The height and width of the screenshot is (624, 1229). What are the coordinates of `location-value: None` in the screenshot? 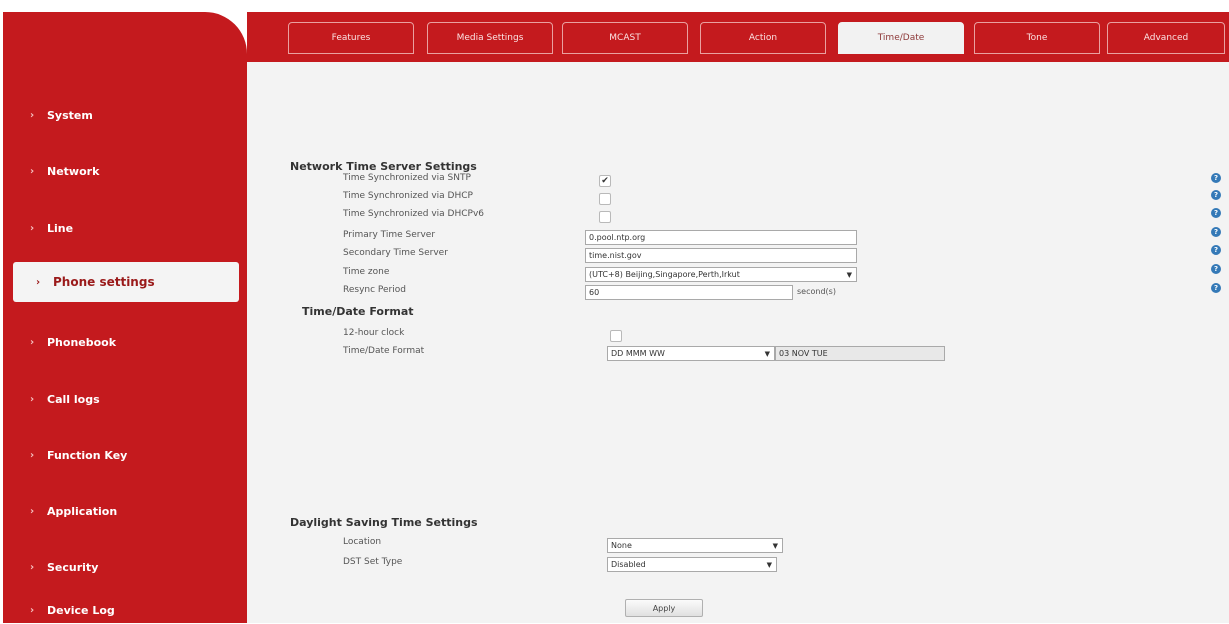 It's located at (621, 545).